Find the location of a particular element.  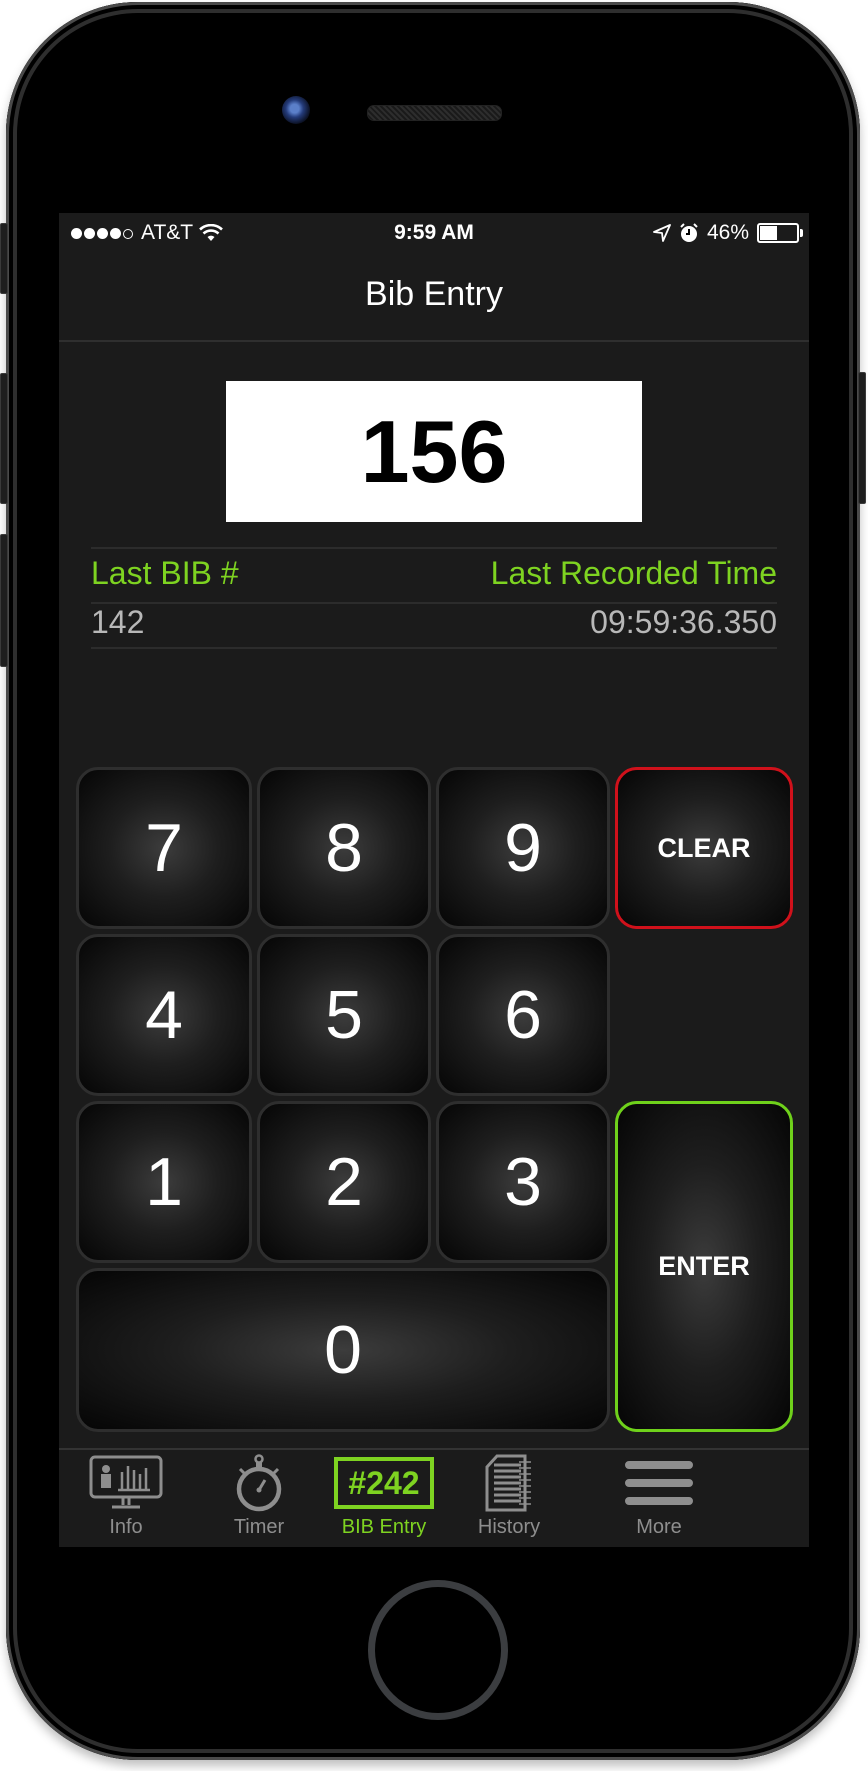

power-button is located at coordinates (862, 438).